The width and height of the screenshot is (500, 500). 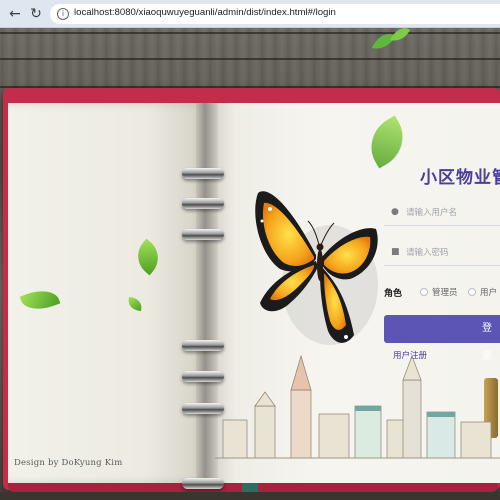 What do you see at coordinates (15, 14) in the screenshot?
I see `back-arrow-icon: ←` at bounding box center [15, 14].